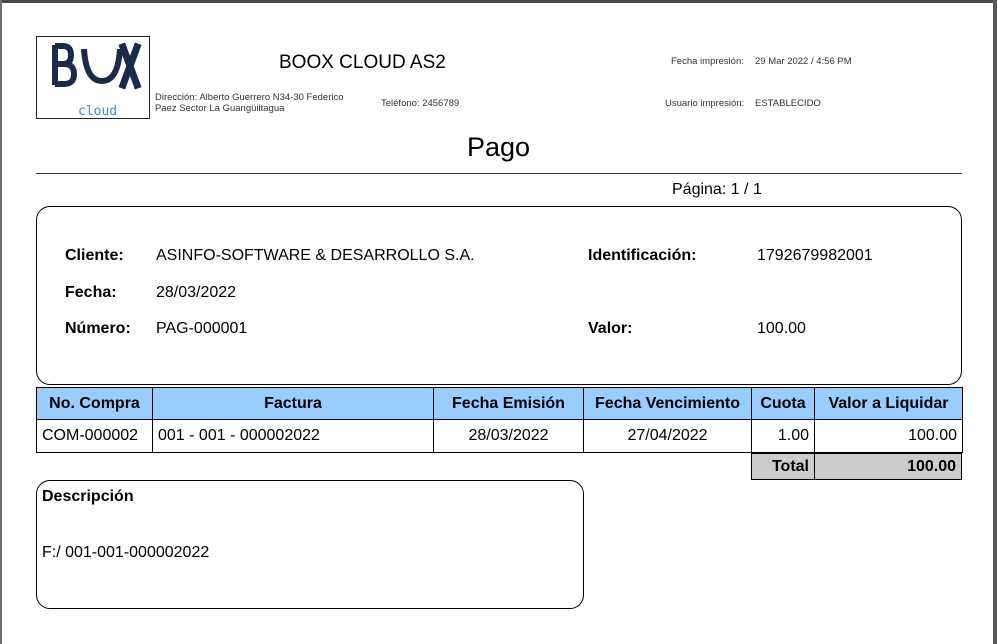 Image resolution: width=997 pixels, height=644 pixels. Describe the element at coordinates (293, 403) in the screenshot. I see `col-header-factura: Factura` at that location.